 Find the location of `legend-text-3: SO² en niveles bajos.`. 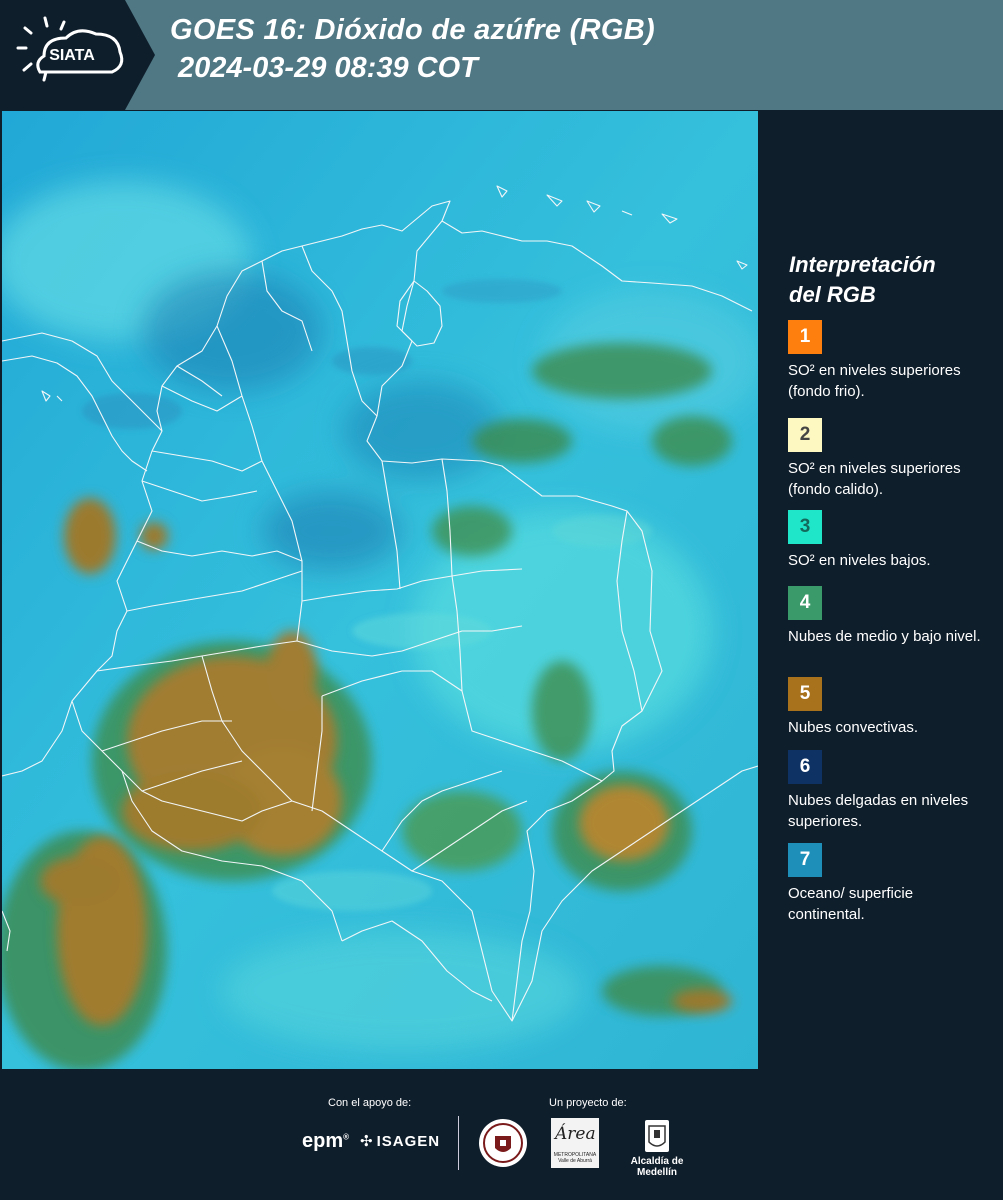

legend-text-3: SO² en niveles bajos. is located at coordinates (859, 560).